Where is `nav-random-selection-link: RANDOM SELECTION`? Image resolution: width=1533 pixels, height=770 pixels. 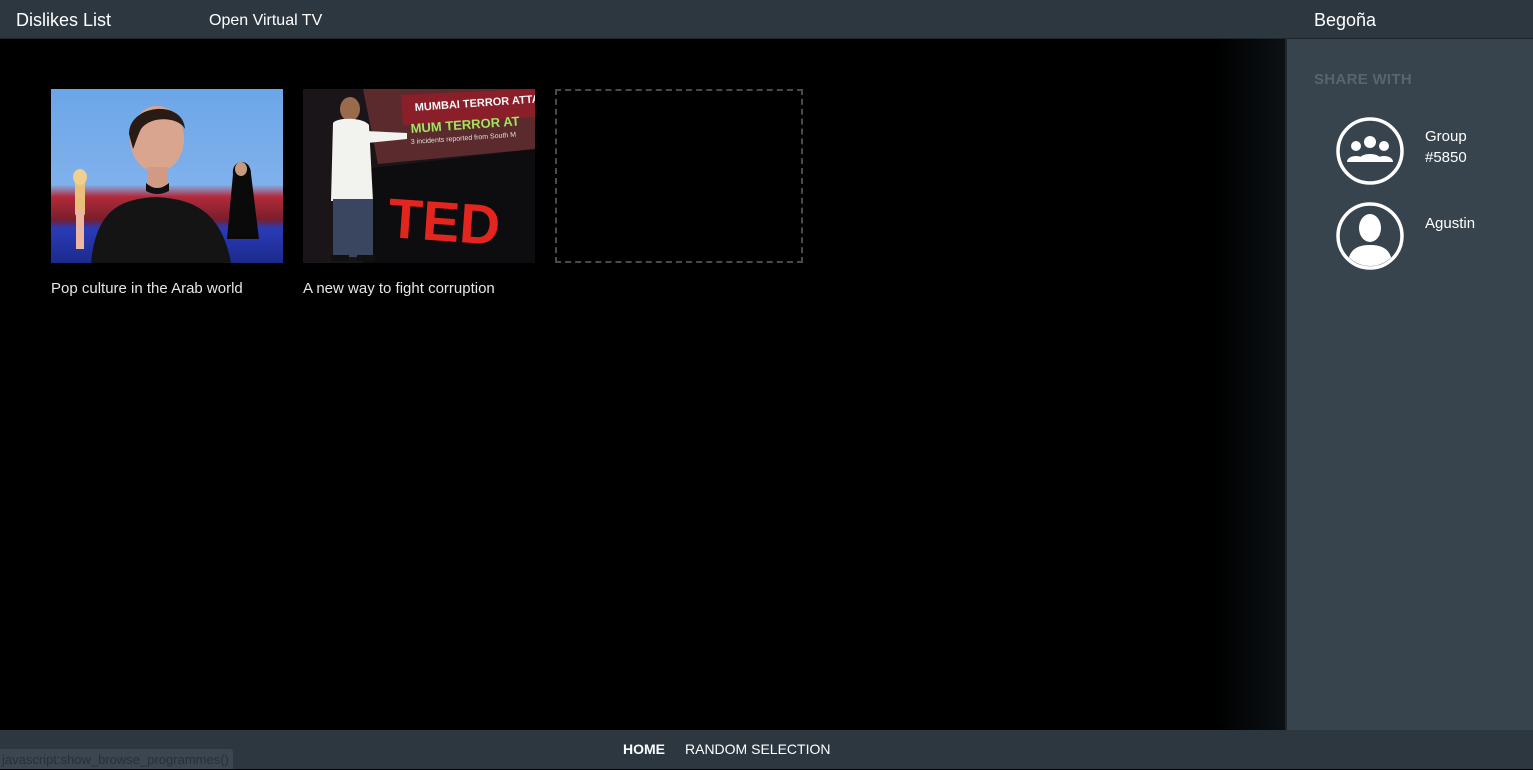 nav-random-selection-link: RANDOM SELECTION is located at coordinates (757, 749).